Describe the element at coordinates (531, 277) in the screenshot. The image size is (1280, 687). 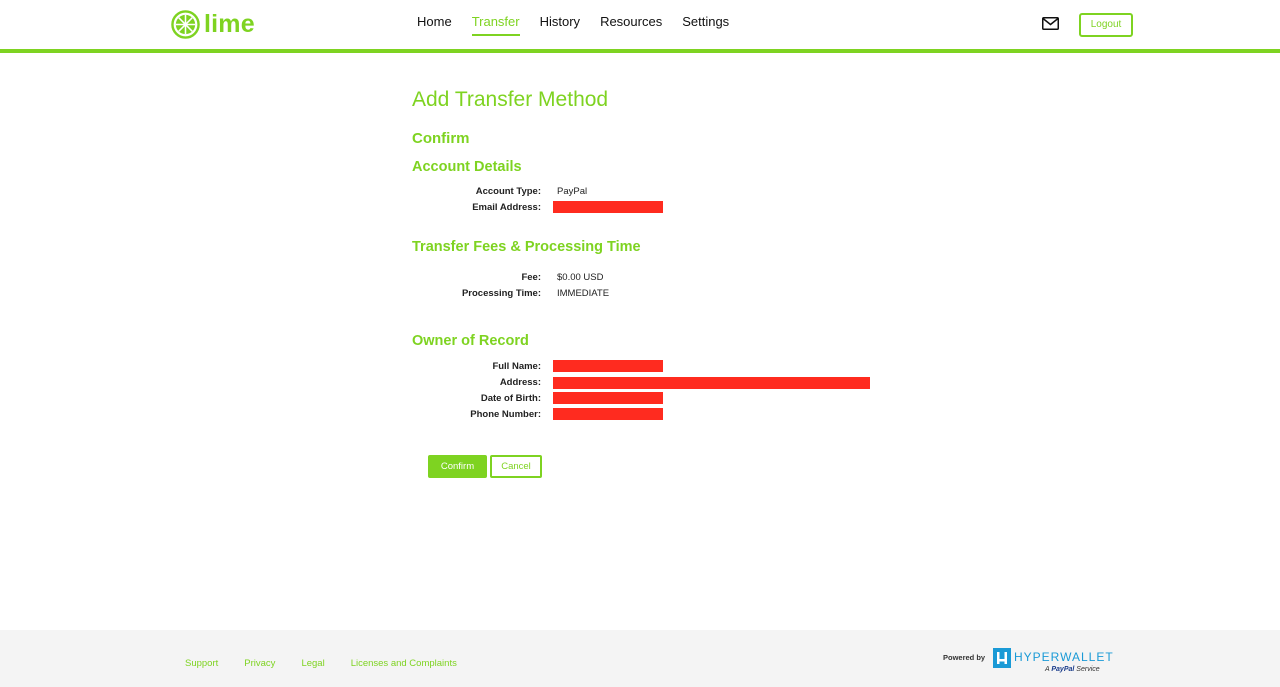
I see `fee-label: Fee:` at that location.